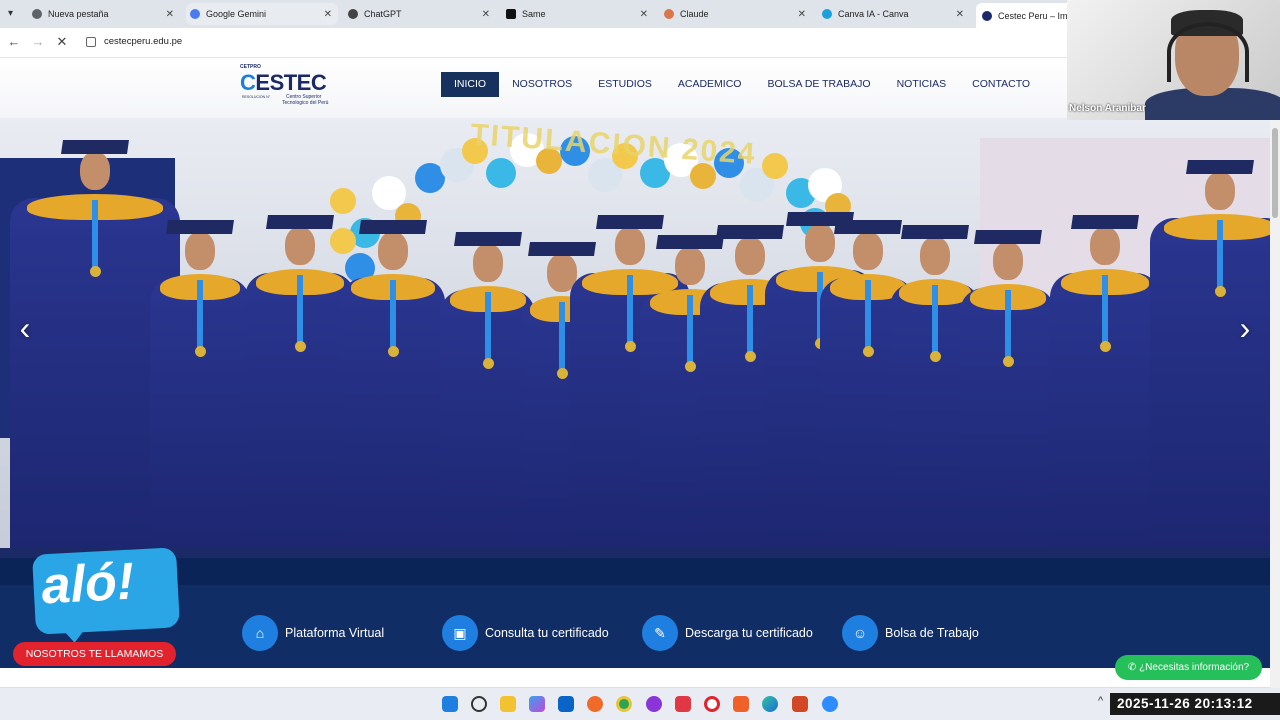 This screenshot has width=1280, height=720. Describe the element at coordinates (260, 633) in the screenshot. I see `graduation-icon: ⌂` at that location.